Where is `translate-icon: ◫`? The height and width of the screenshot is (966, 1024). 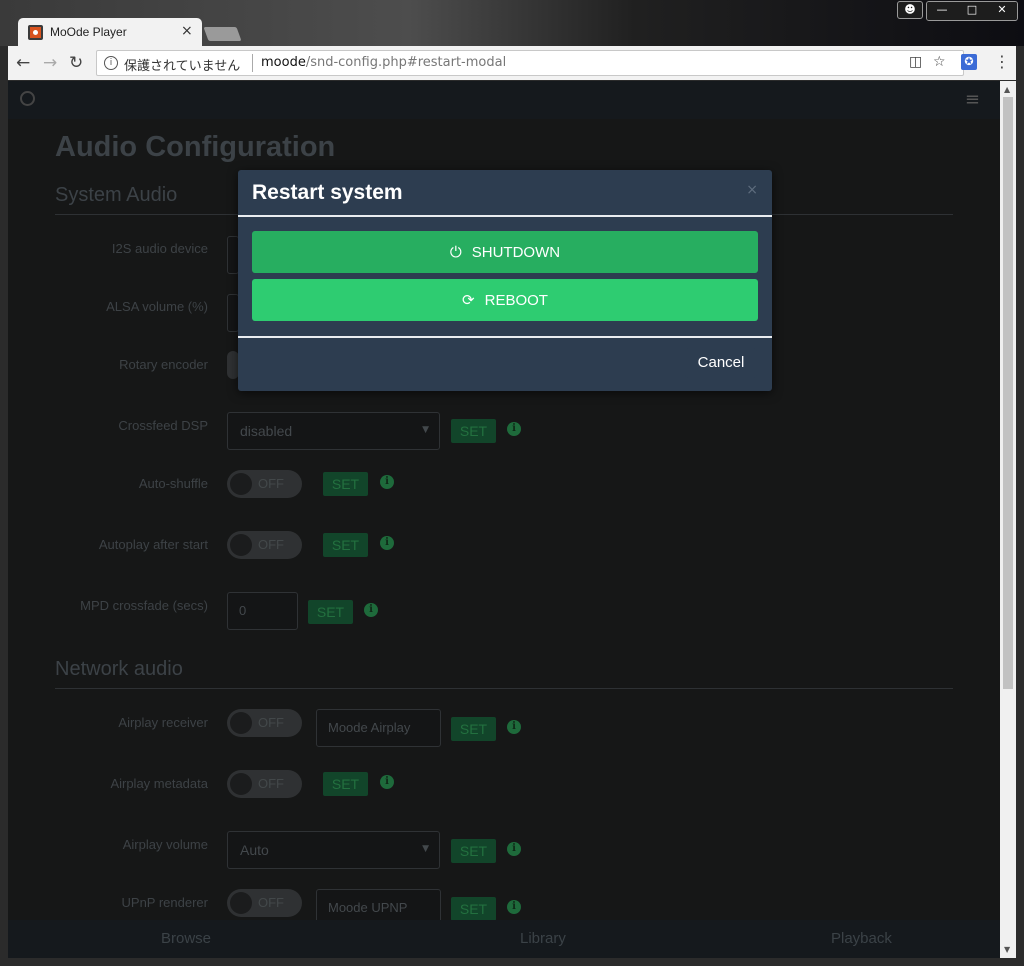 translate-icon: ◫ is located at coordinates (915, 62).